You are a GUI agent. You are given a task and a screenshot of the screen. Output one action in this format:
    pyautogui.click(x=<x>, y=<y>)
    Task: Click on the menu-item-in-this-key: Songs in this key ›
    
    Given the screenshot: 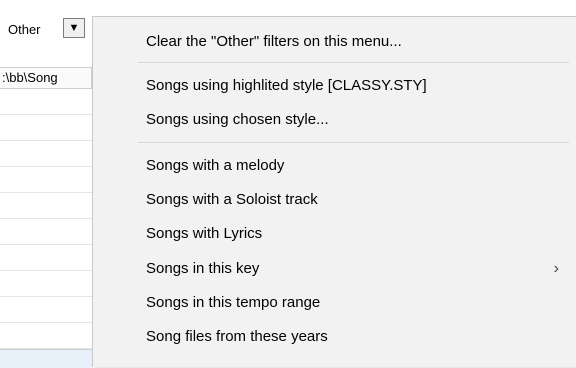 What is the action you would take?
    pyautogui.click(x=334, y=269)
    